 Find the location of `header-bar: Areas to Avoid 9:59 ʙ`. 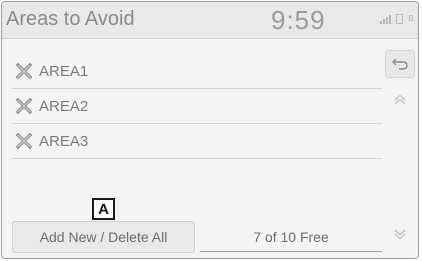

header-bar: Areas to Avoid 9:59 ʙ is located at coordinates (210, 20).